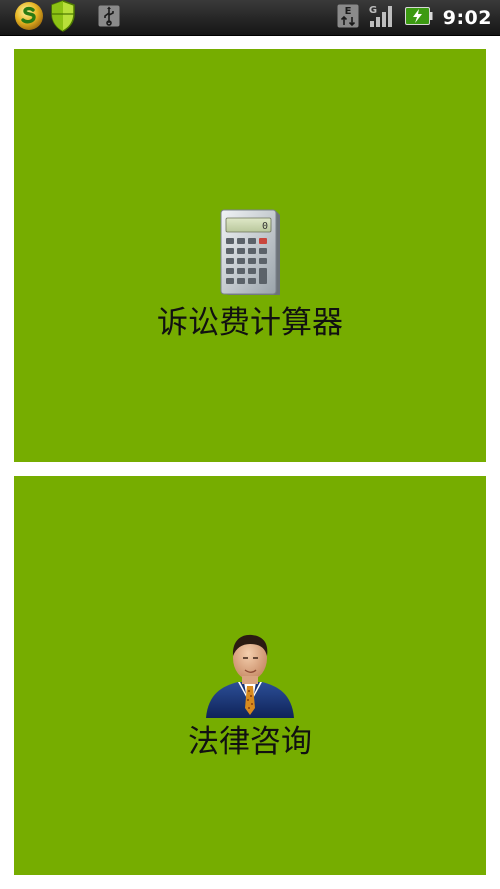  What do you see at coordinates (348, 18) in the screenshot?
I see `data-arrows-icon: E` at bounding box center [348, 18].